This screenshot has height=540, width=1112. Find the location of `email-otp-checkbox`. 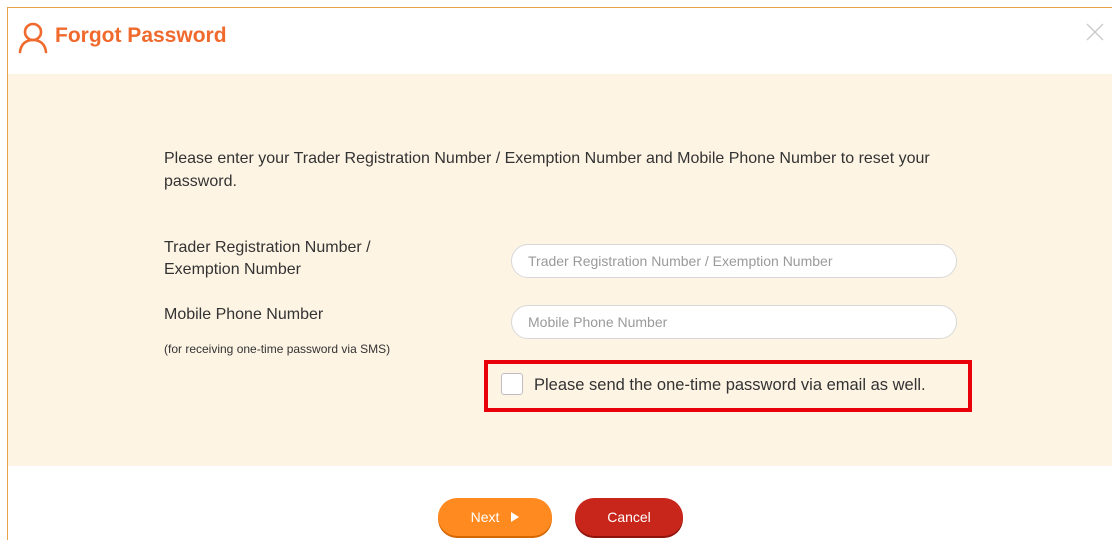

email-otp-checkbox is located at coordinates (512, 384).